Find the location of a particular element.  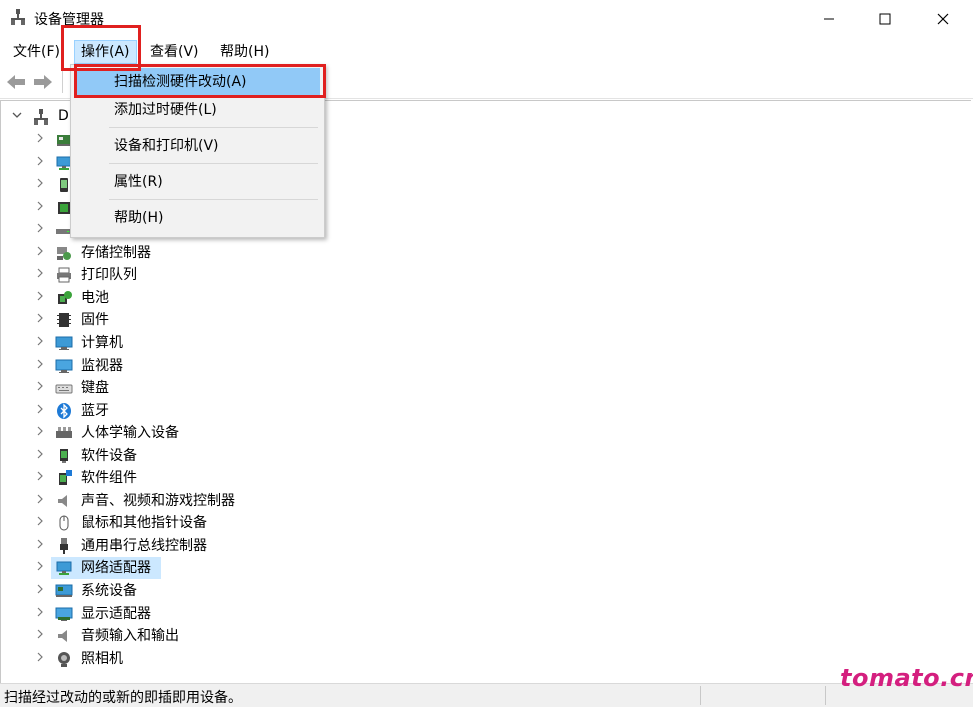

status-divider is located at coordinates (700, 695).